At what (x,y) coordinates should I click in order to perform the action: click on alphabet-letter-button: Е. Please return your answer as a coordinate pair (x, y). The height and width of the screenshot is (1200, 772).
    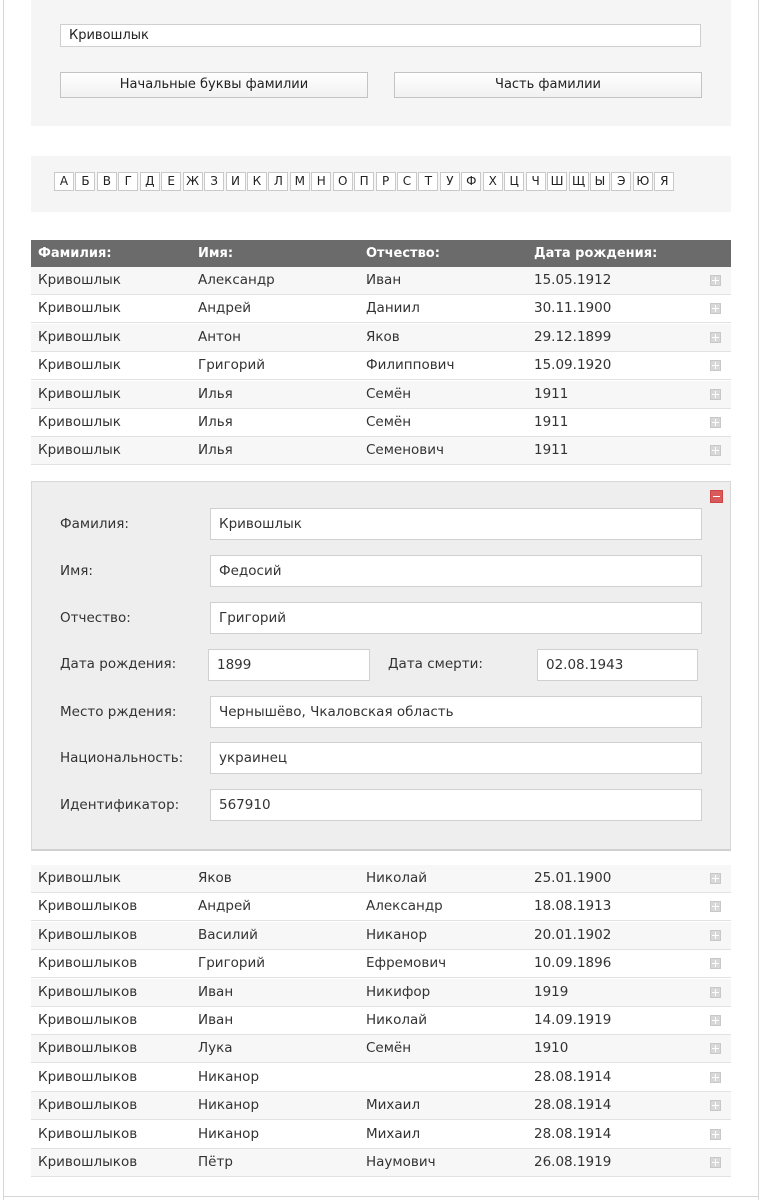
    Looking at the image, I should click on (171, 181).